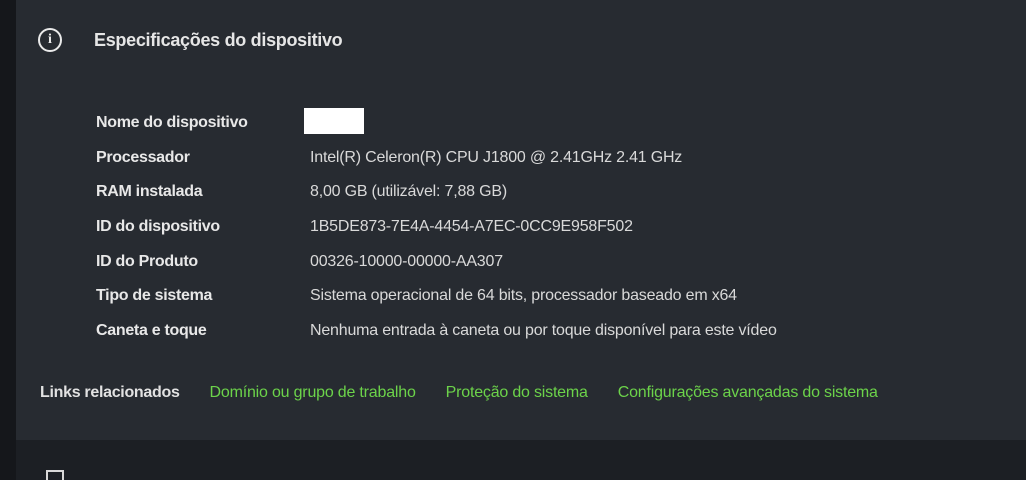 The image size is (1026, 480). I want to click on spec-row-product-id: ID do Produto 00326-10000-00000-AA307, so click(436, 261).